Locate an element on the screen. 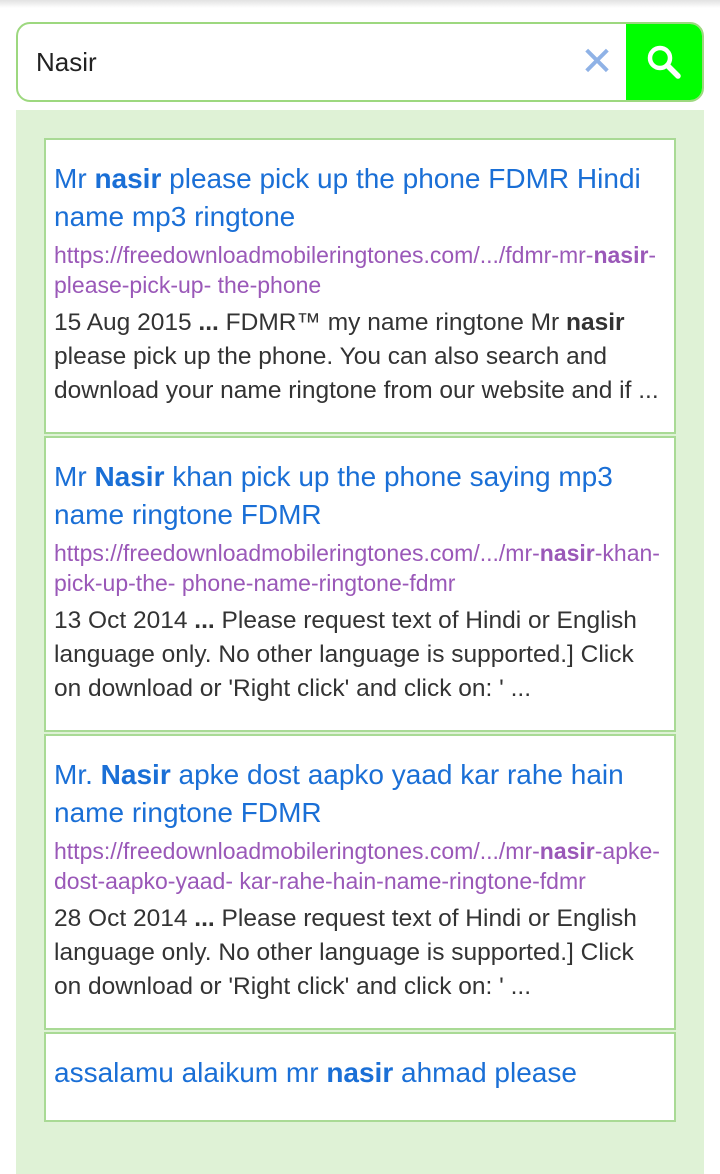 The width and height of the screenshot is (720, 1174). search-button is located at coordinates (664, 62).